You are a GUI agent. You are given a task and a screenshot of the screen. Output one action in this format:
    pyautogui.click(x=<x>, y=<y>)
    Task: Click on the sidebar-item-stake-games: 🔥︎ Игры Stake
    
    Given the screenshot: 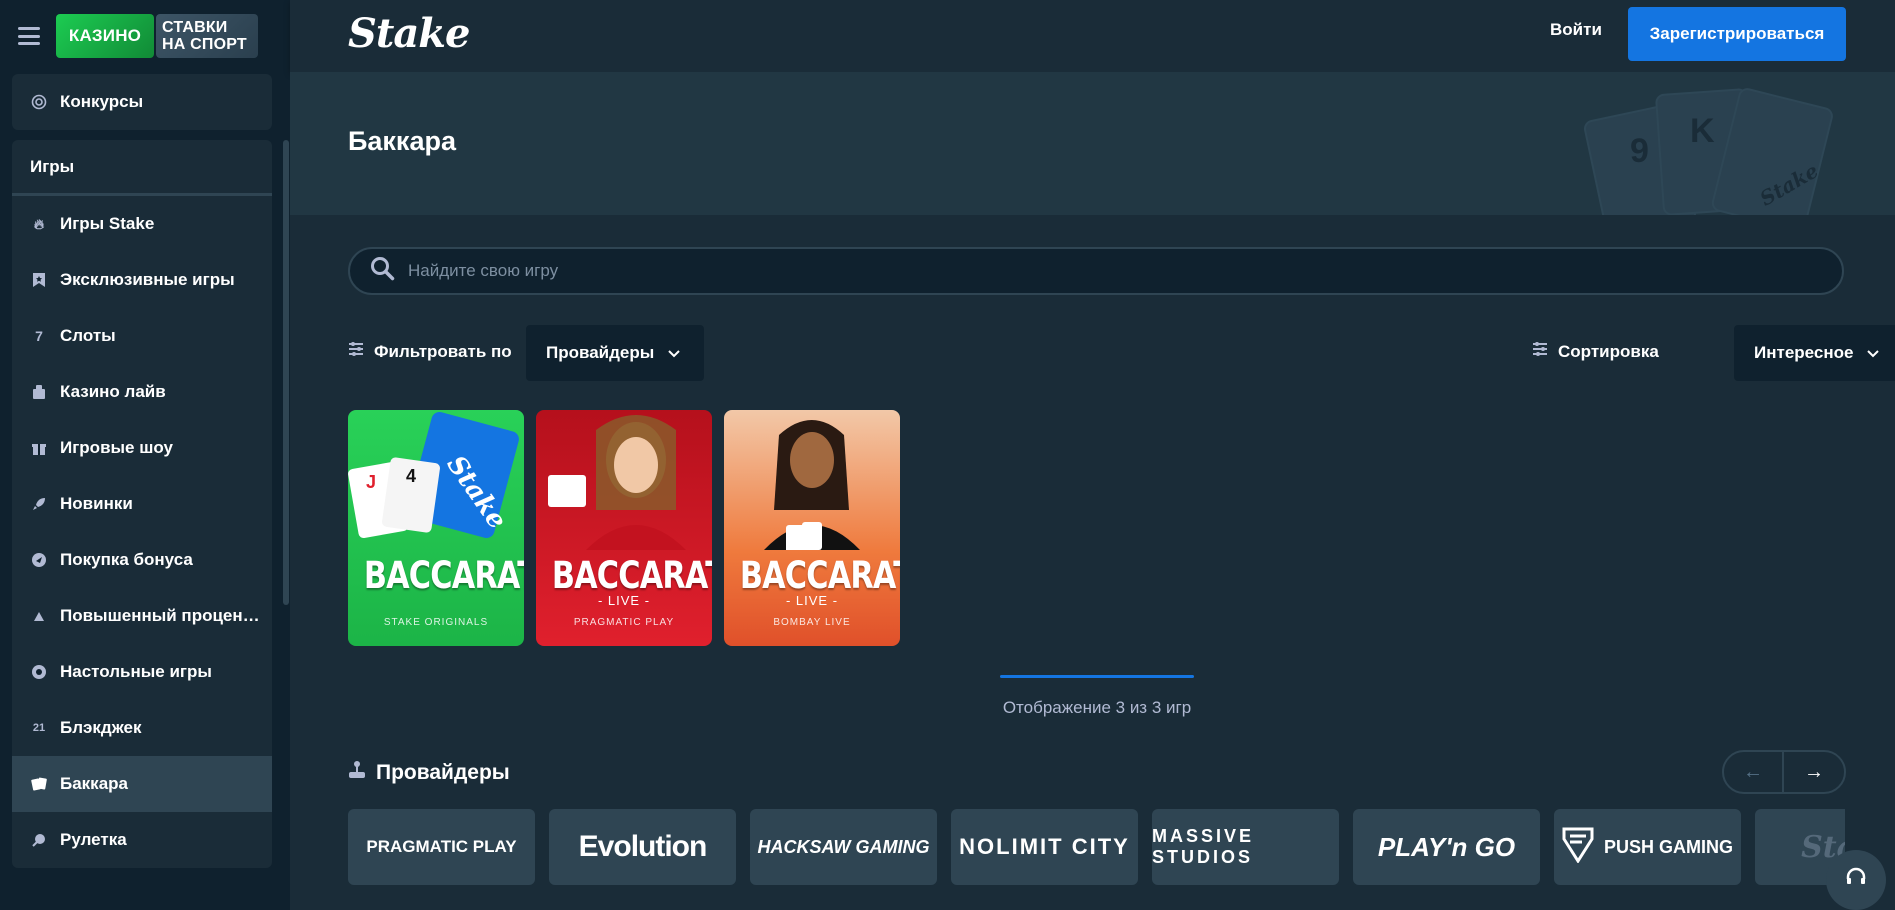 What is the action you would take?
    pyautogui.click(x=142, y=224)
    